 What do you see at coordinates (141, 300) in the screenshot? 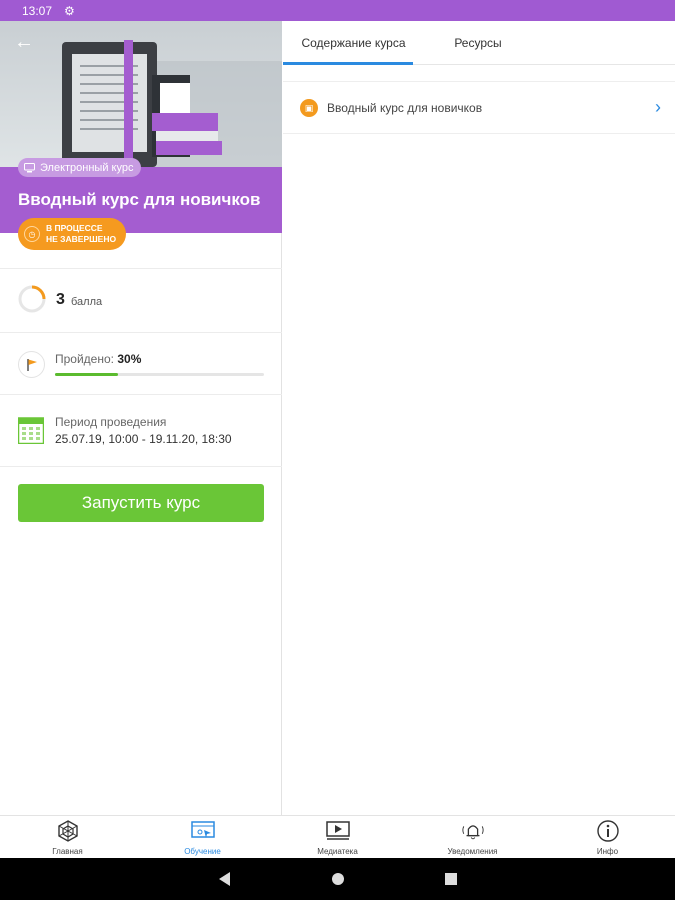
I see `points-row: 3 балла` at bounding box center [141, 300].